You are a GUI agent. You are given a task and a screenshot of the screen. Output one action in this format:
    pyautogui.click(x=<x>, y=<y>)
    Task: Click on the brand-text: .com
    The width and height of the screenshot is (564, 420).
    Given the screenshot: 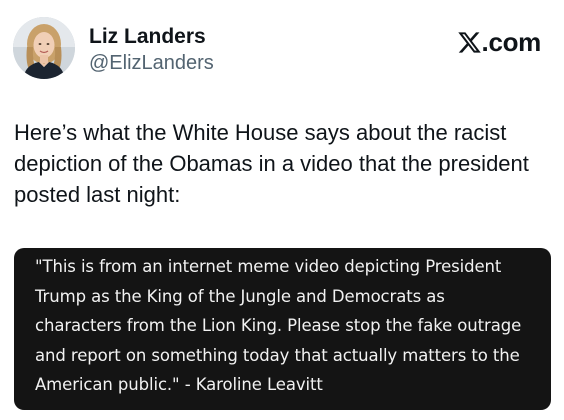 What is the action you would take?
    pyautogui.click(x=511, y=42)
    